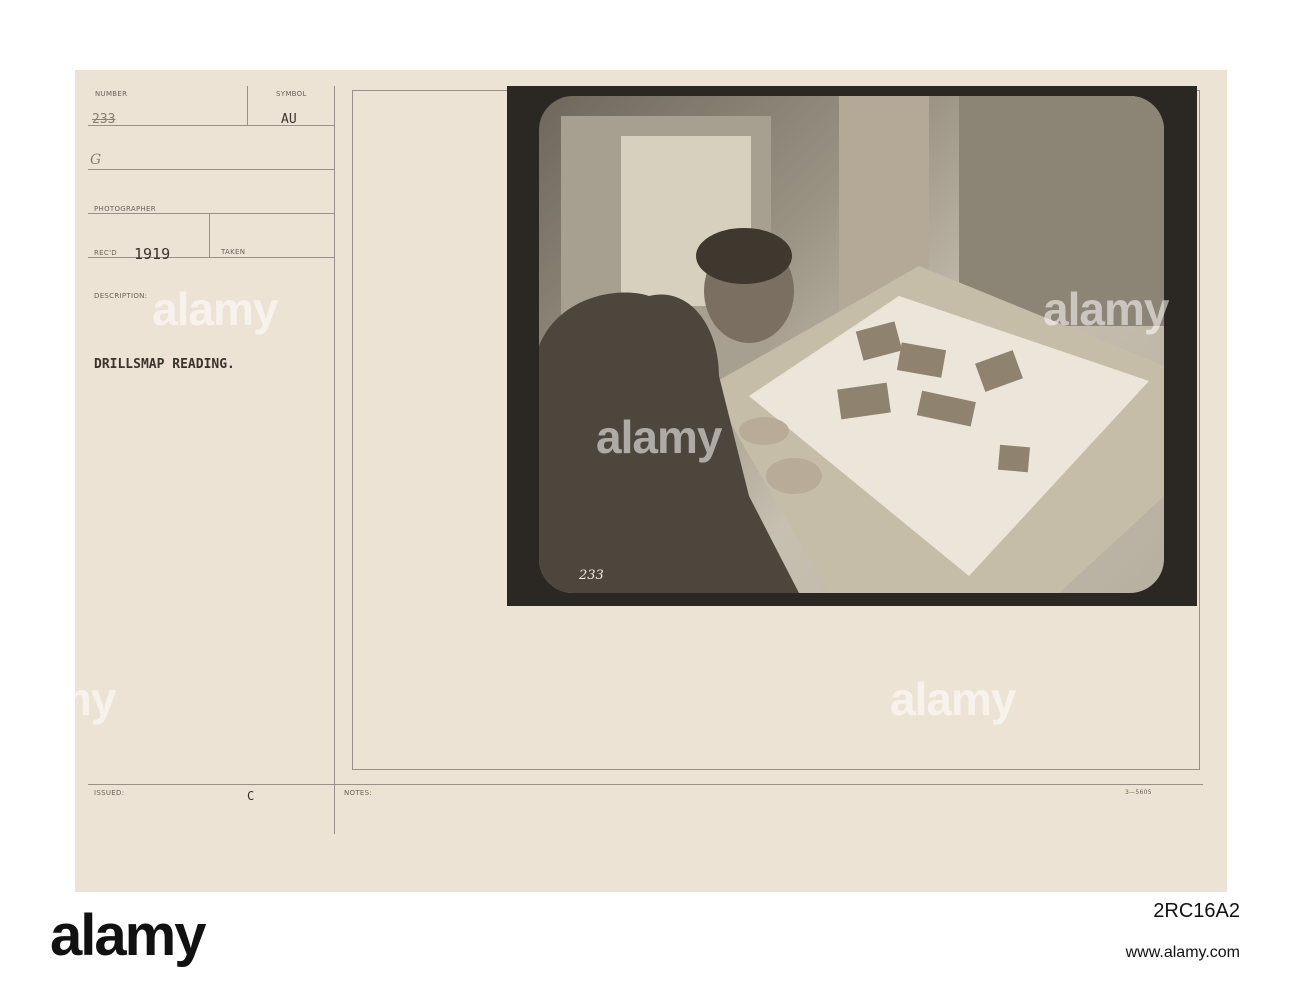 The width and height of the screenshot is (1300, 982). What do you see at coordinates (291, 94) in the screenshot?
I see `symbol-label: SYMBOL` at bounding box center [291, 94].